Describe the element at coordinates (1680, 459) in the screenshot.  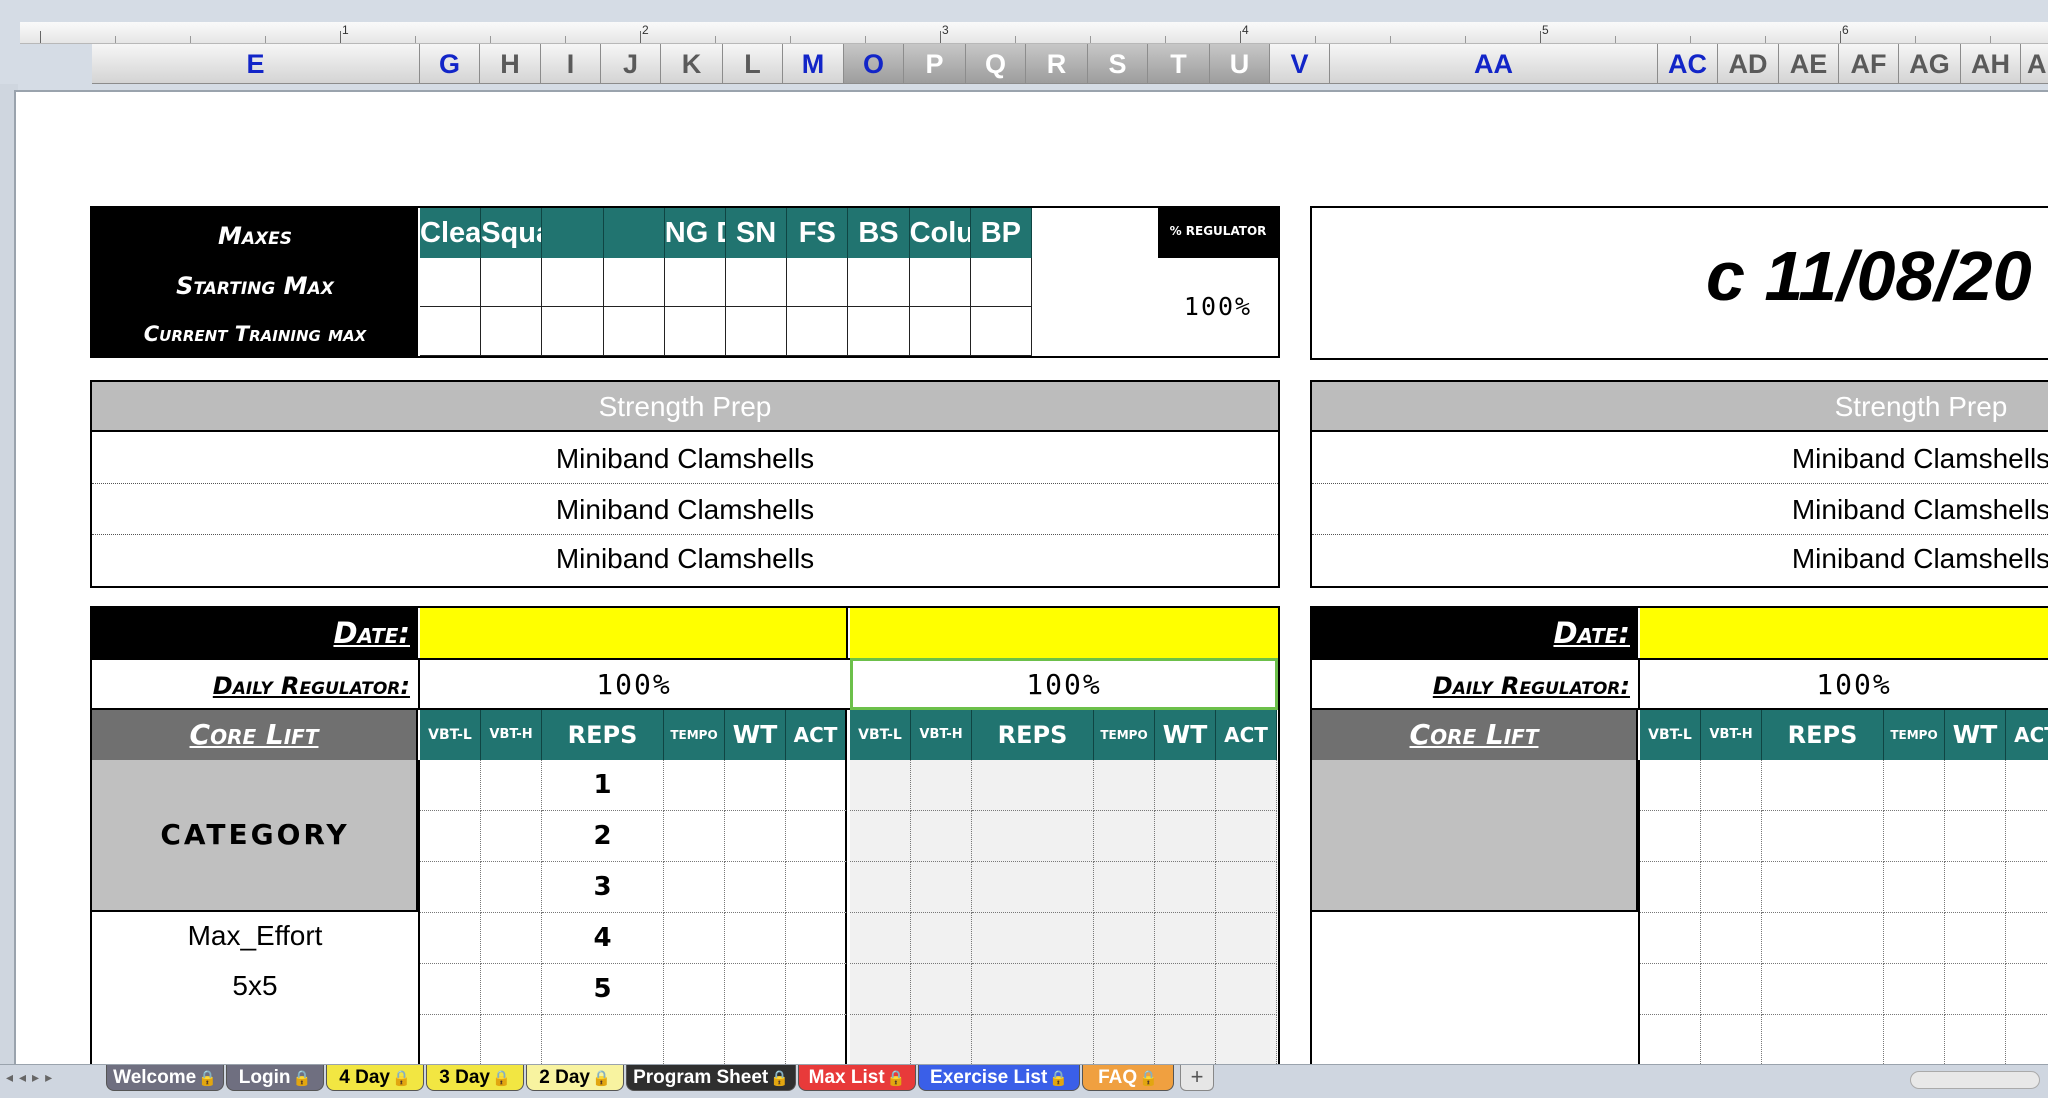
I see `prep-row-1-right: Miniband Clamshells` at that location.